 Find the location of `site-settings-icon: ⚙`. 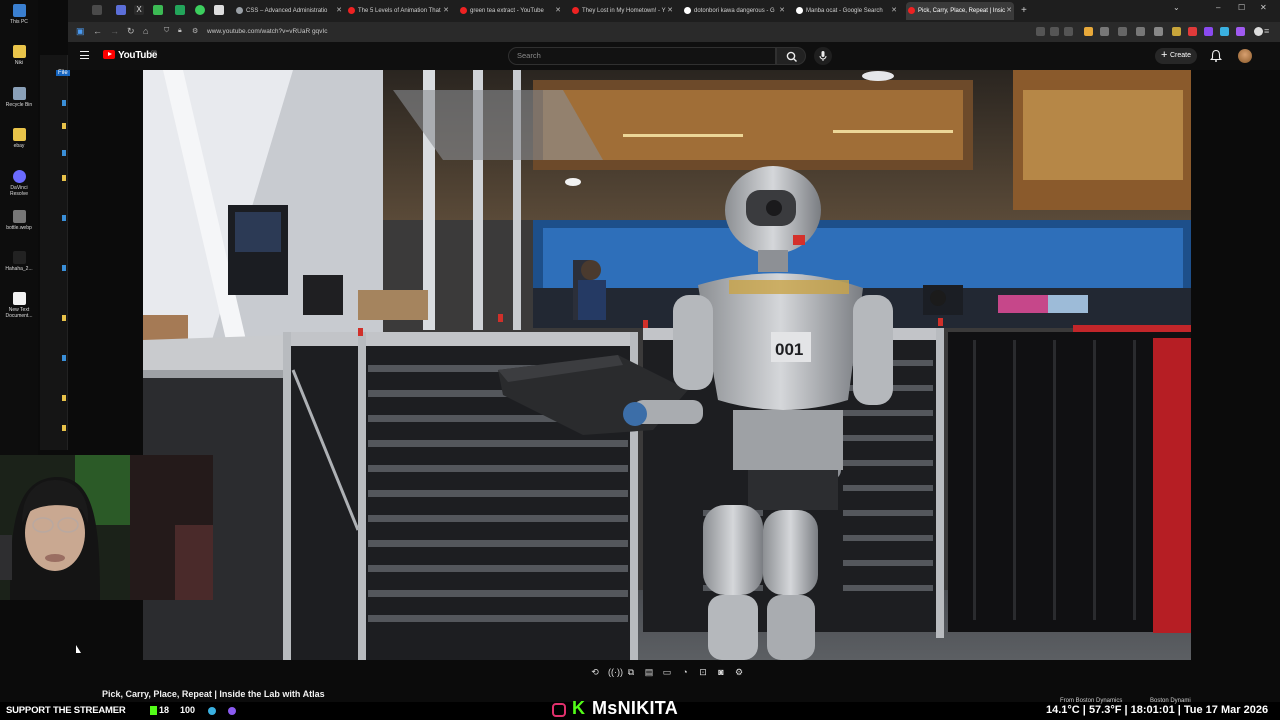

site-settings-icon: ⚙ is located at coordinates (195, 31).